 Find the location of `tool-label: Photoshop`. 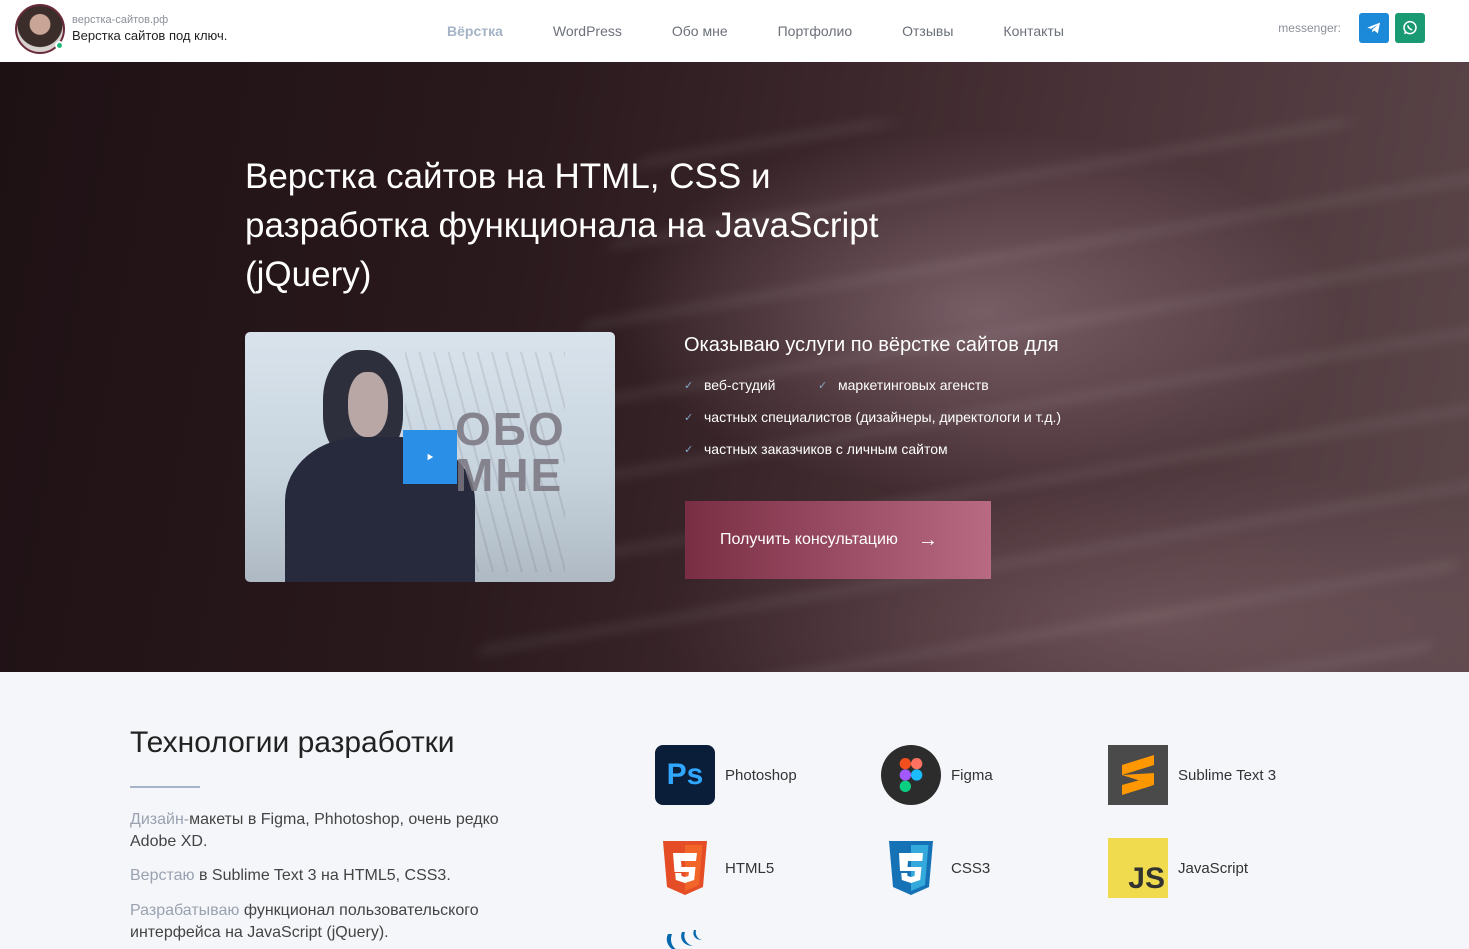

tool-label: Photoshop is located at coordinates (761, 775).